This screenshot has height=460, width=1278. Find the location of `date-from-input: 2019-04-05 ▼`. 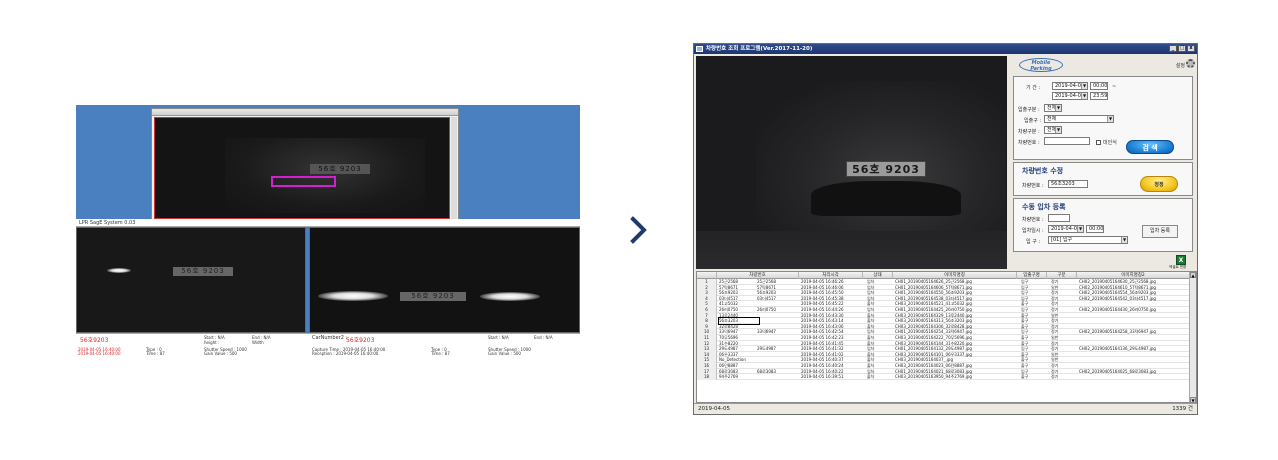

date-from-input: 2019-04-05 ▼ is located at coordinates (1070, 86).